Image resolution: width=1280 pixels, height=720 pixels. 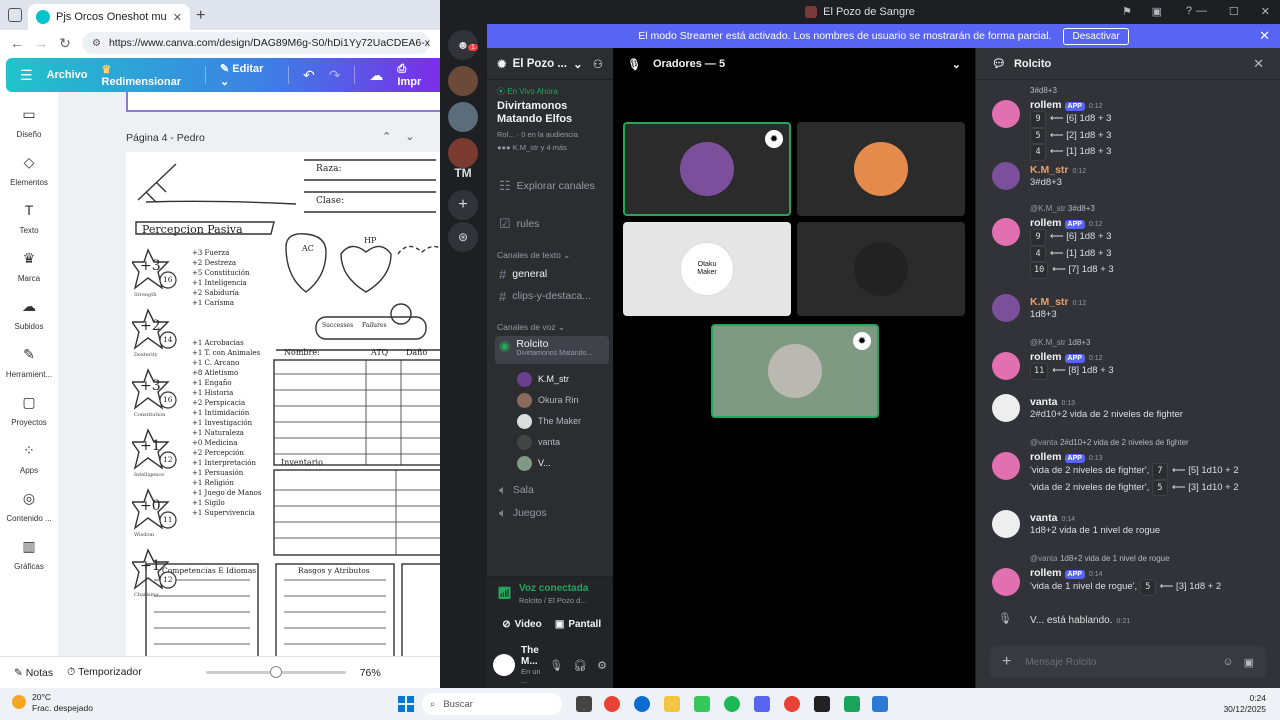 I want to click on taskbar-clock: 0:24 30/12/2025, so click(x=1244, y=704).